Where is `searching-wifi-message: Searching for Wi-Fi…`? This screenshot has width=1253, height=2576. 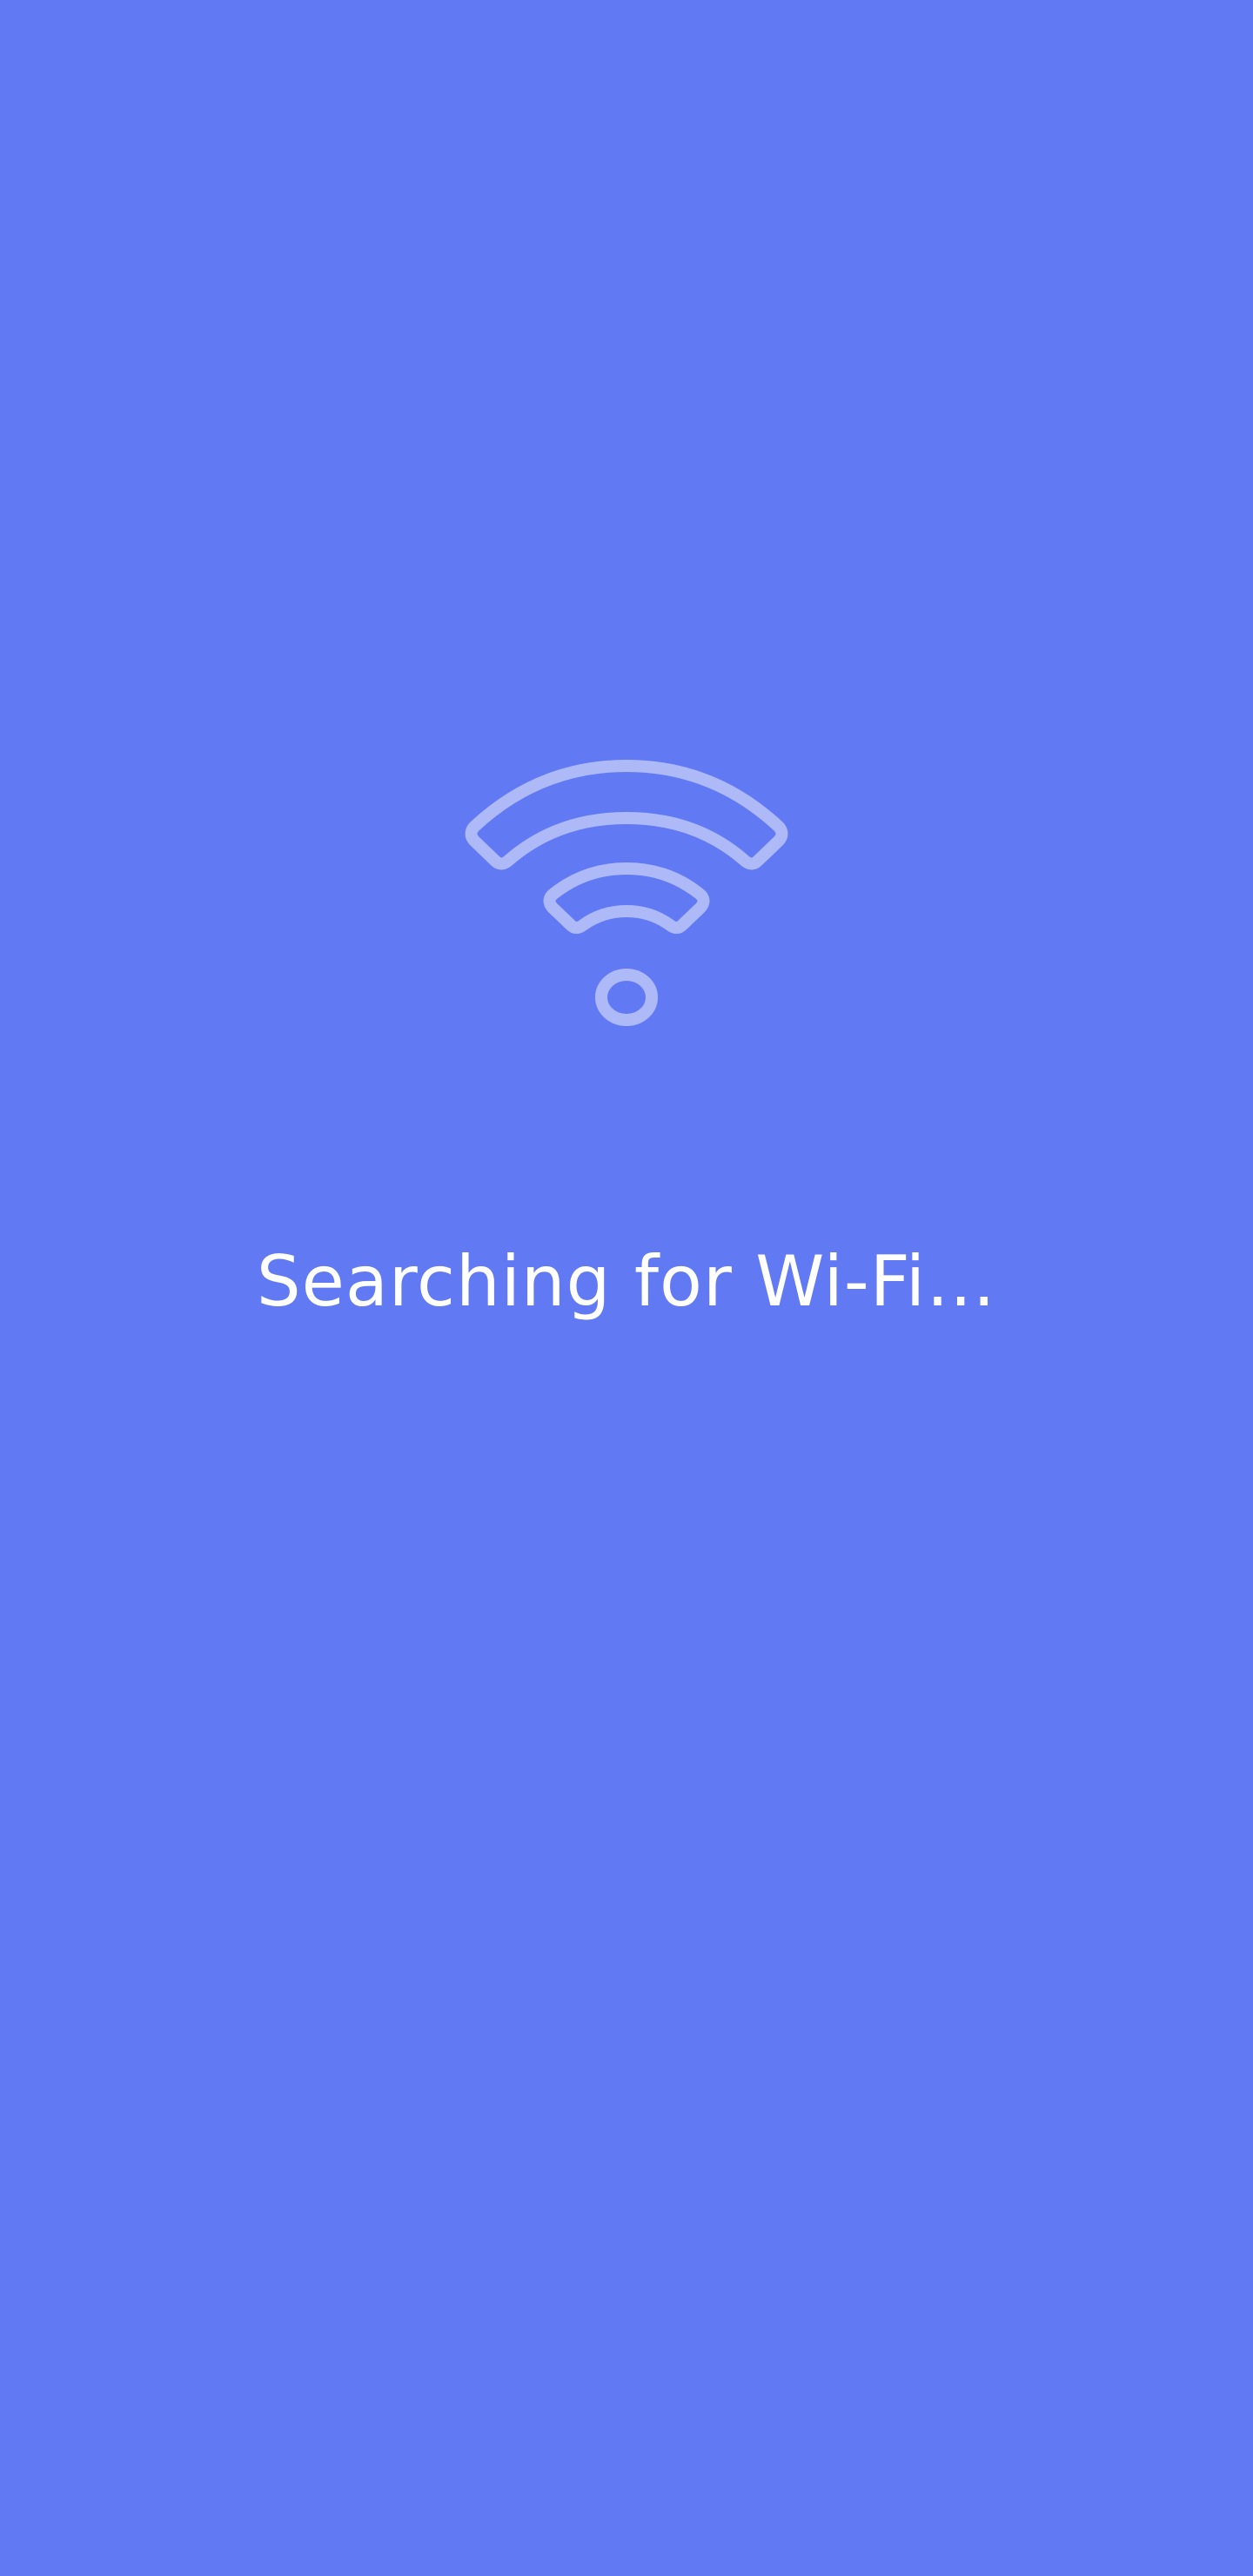 searching-wifi-message: Searching for Wi-Fi… is located at coordinates (626, 1281).